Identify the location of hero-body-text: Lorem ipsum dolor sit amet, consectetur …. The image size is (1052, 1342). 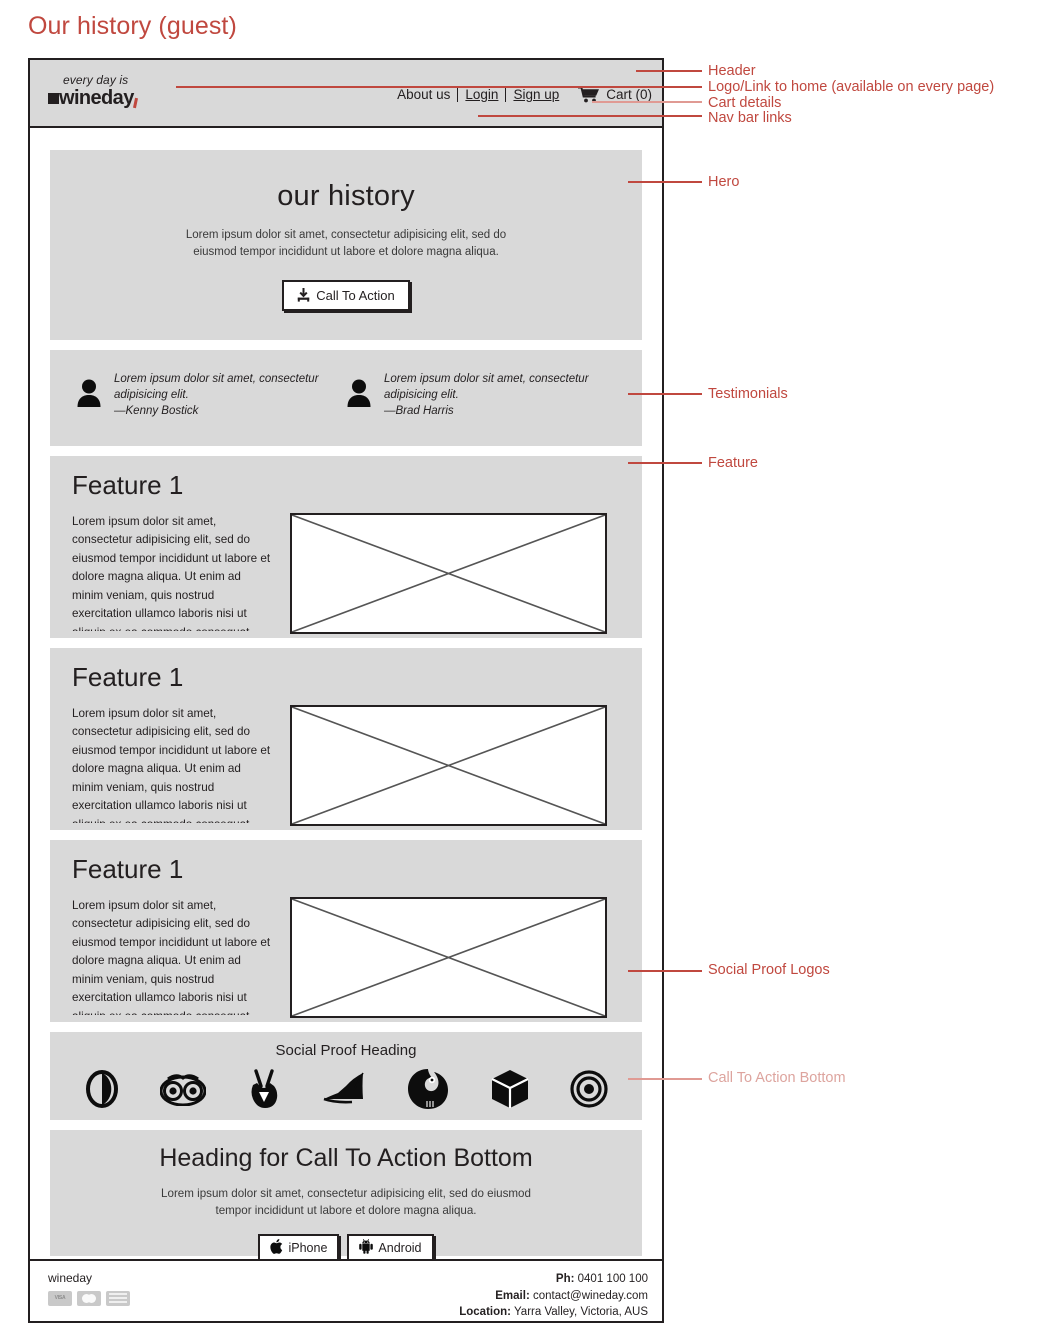
(346, 244).